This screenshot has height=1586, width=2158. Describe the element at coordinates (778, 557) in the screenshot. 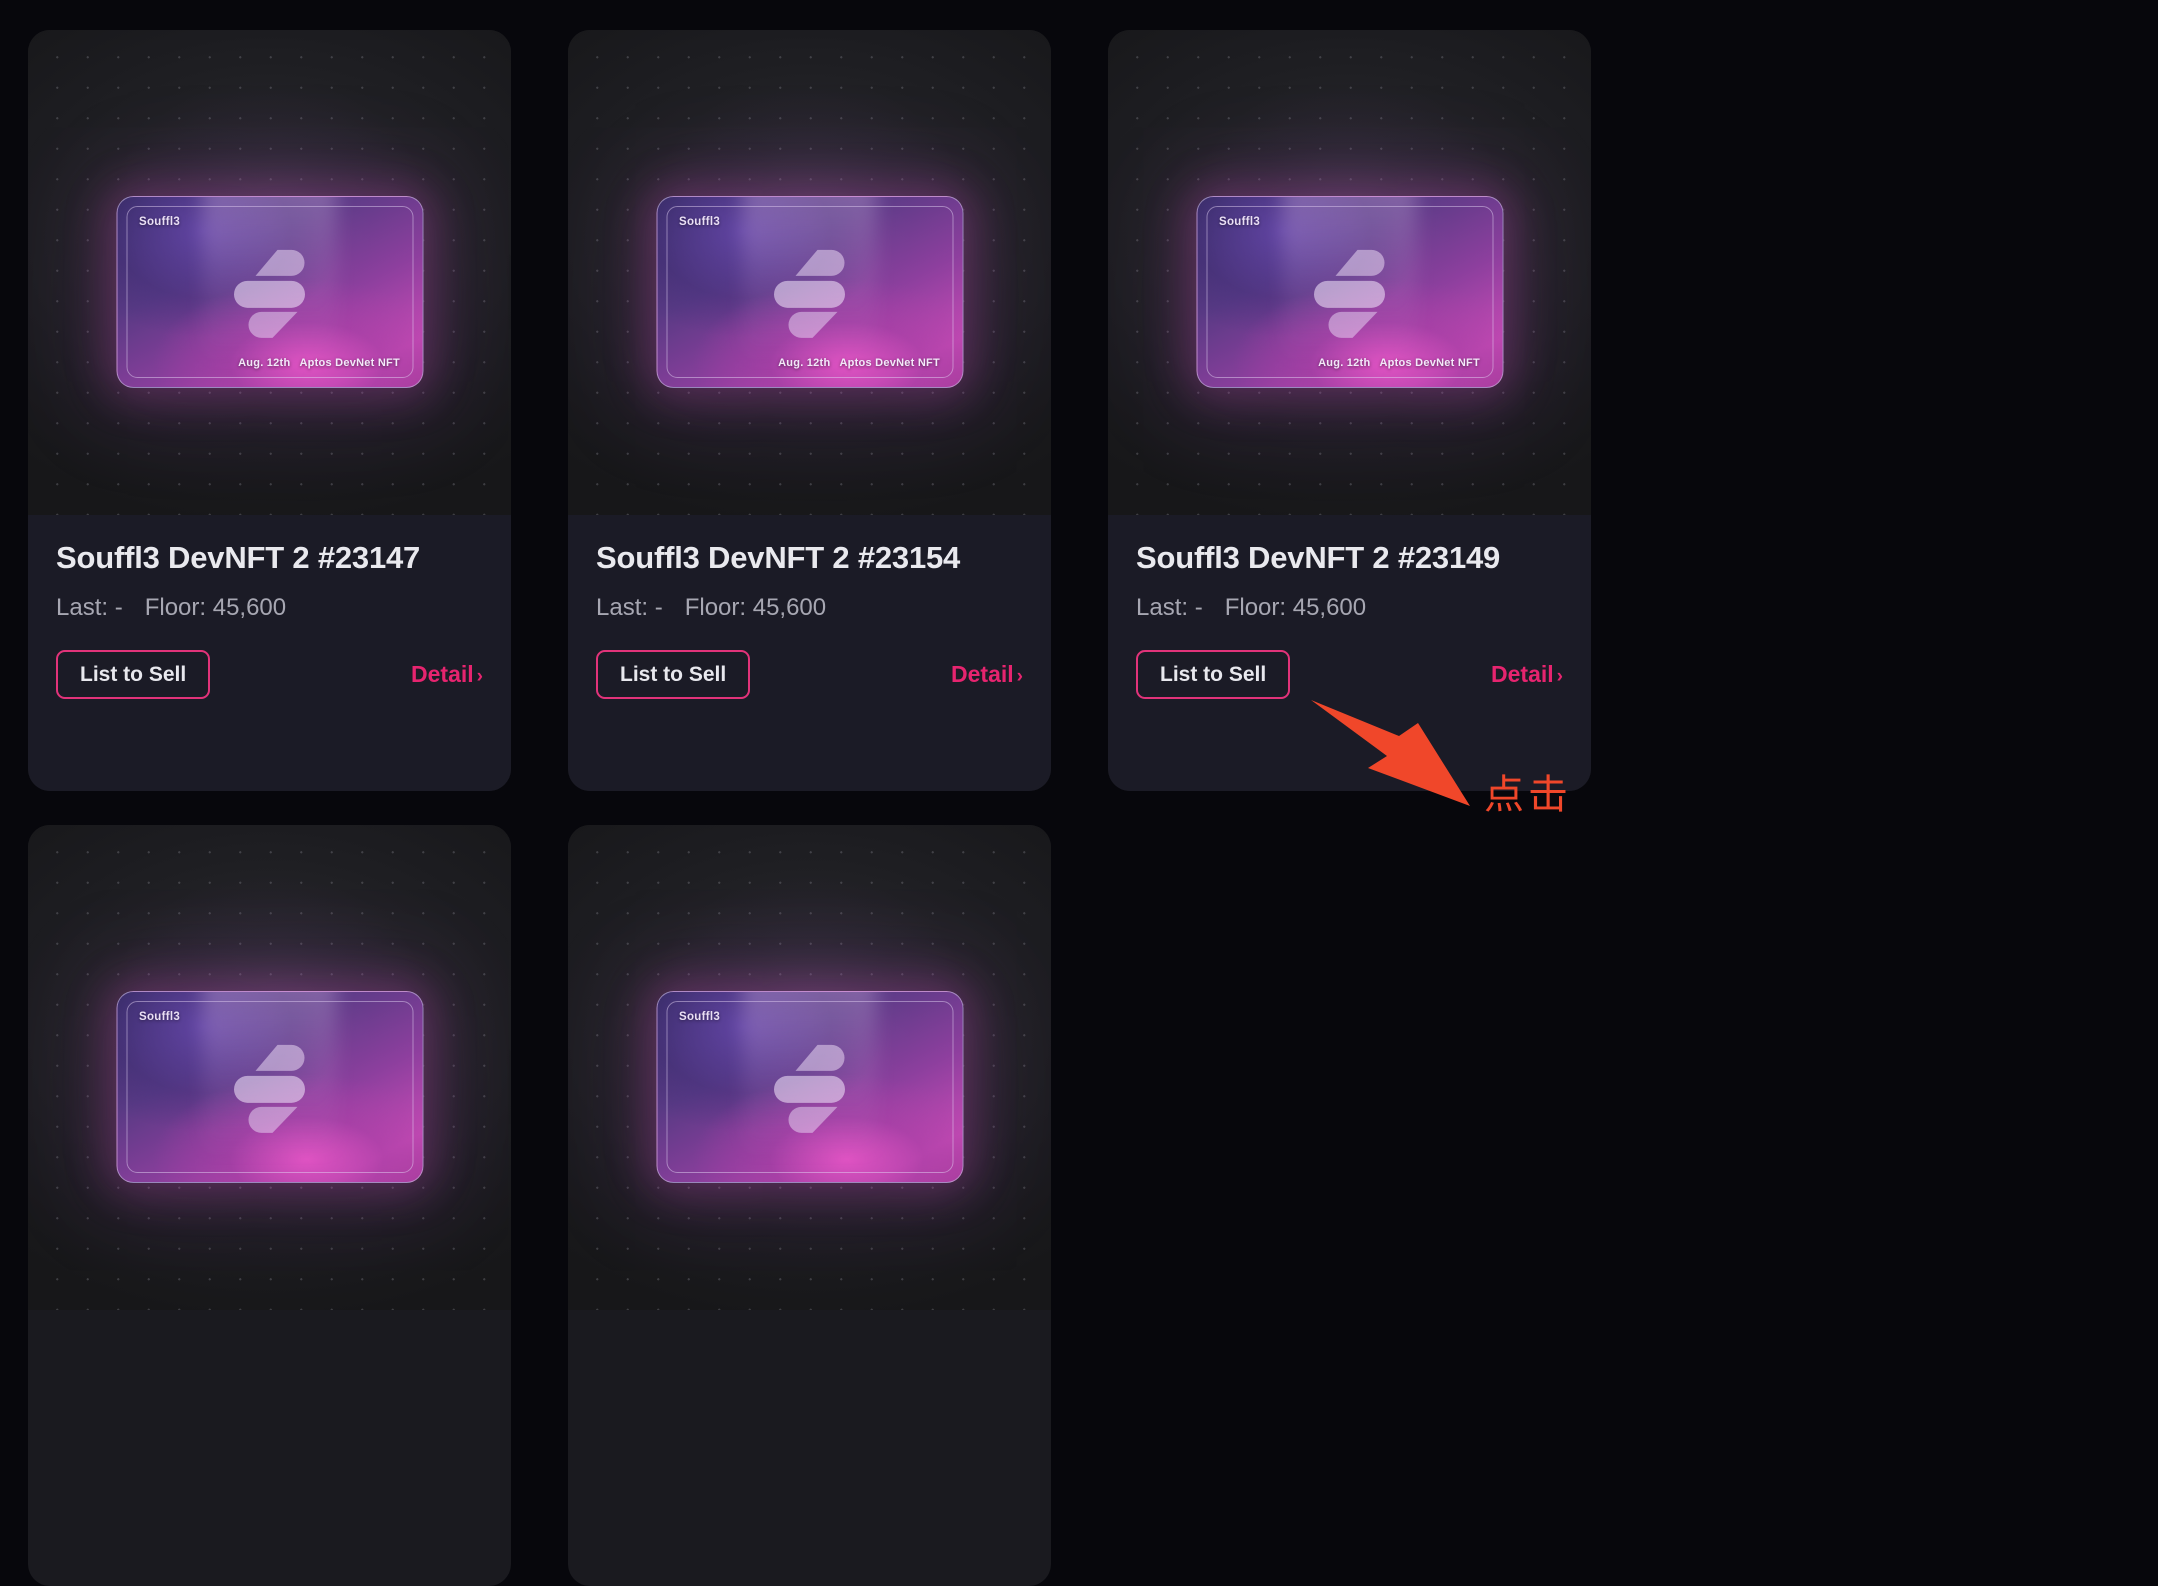

I see `nft-card-title: Souffl3 DevNFT 2 #23154` at that location.